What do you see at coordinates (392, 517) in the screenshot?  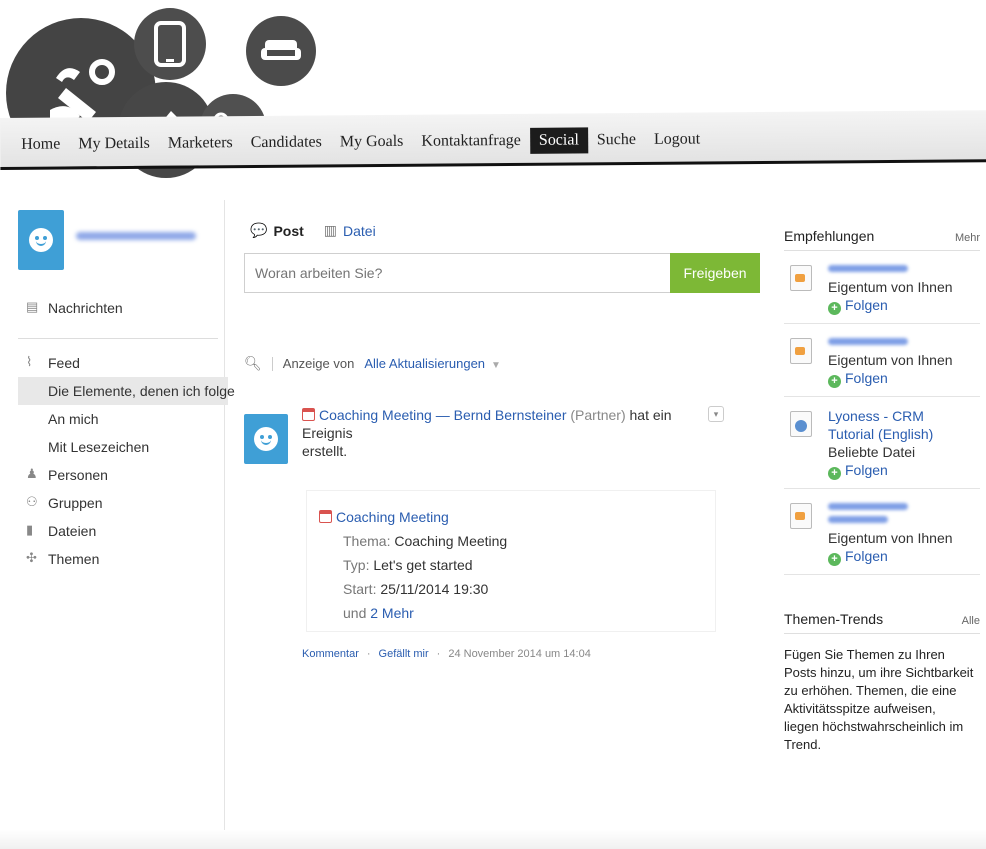 I see `event-title-link: Coaching Meeting` at bounding box center [392, 517].